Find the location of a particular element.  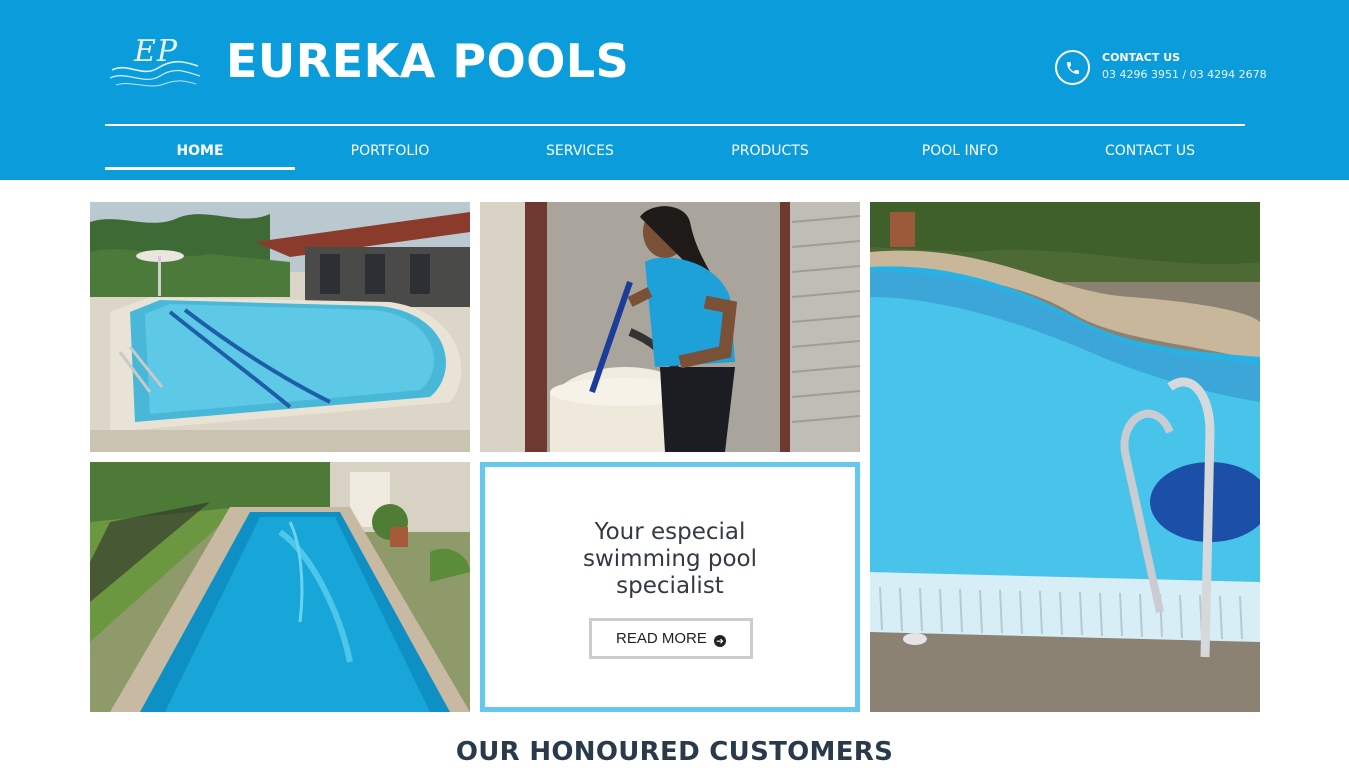

logo-waves-icon is located at coordinates (155, 73).